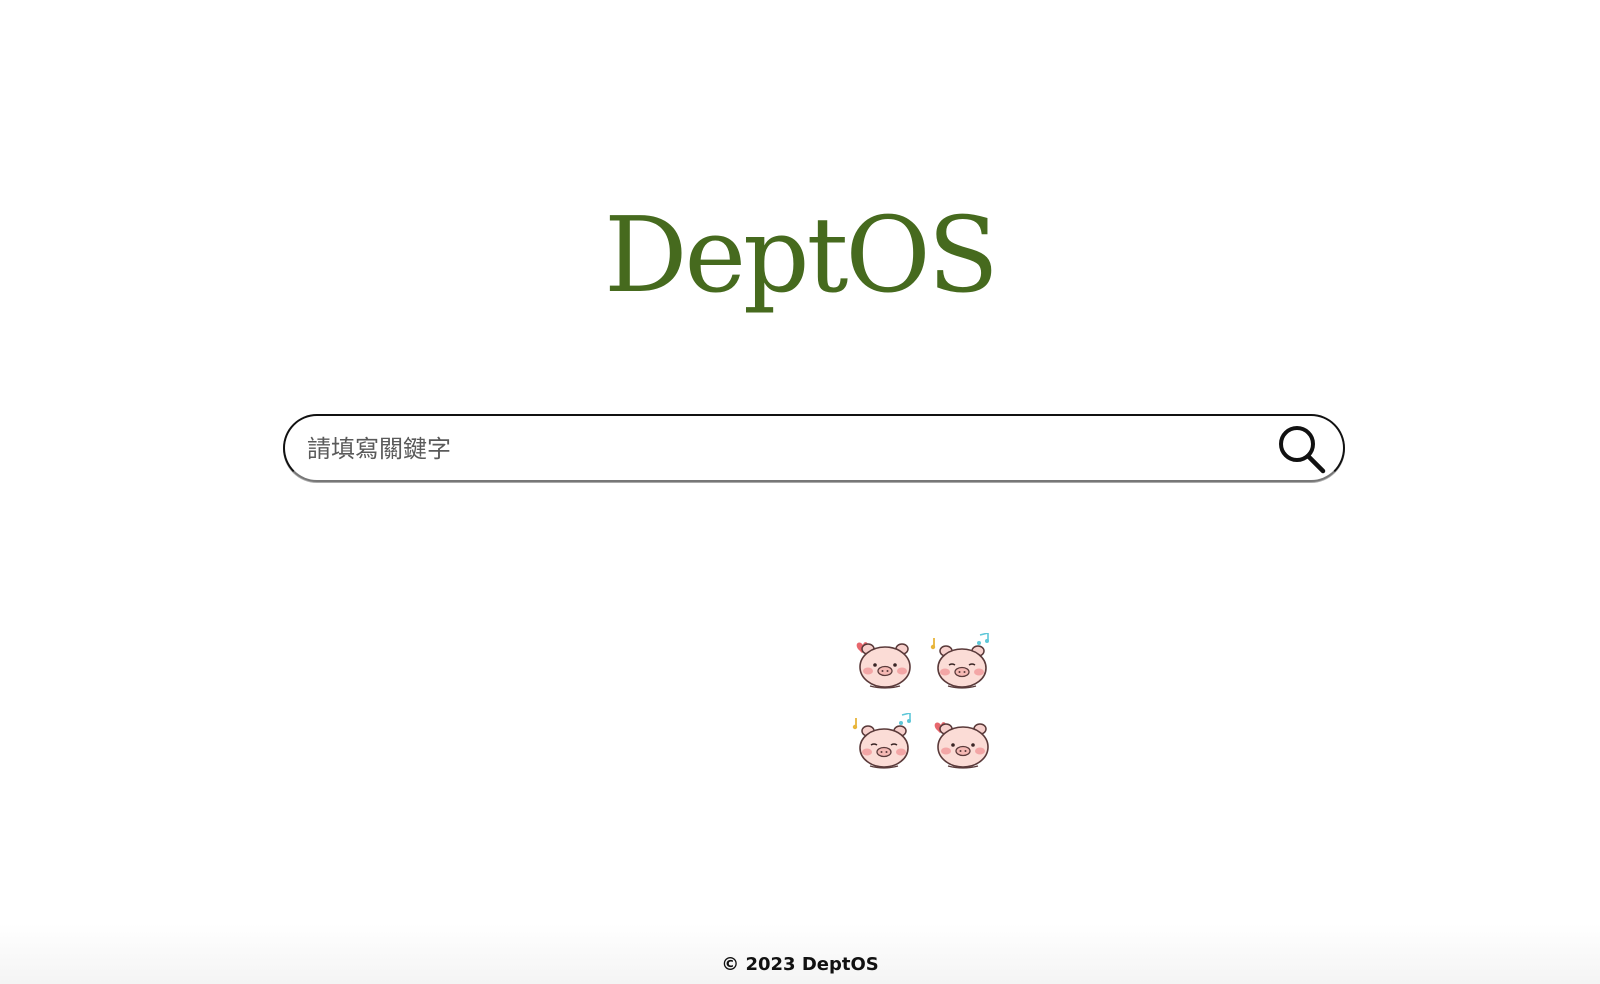 The image size is (1600, 984). I want to click on footer: © 2023 DeptOS, so click(800, 954).